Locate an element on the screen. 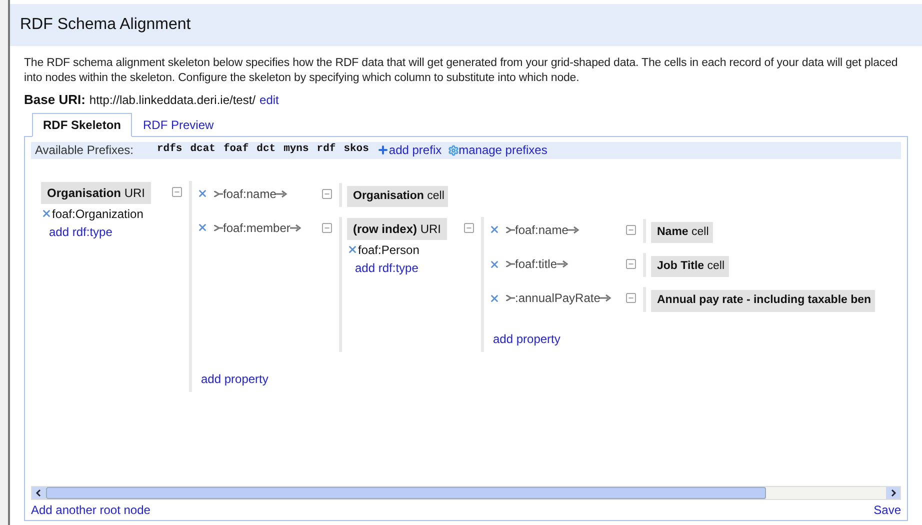 The image size is (922, 525). add-icon is located at coordinates (382, 150).